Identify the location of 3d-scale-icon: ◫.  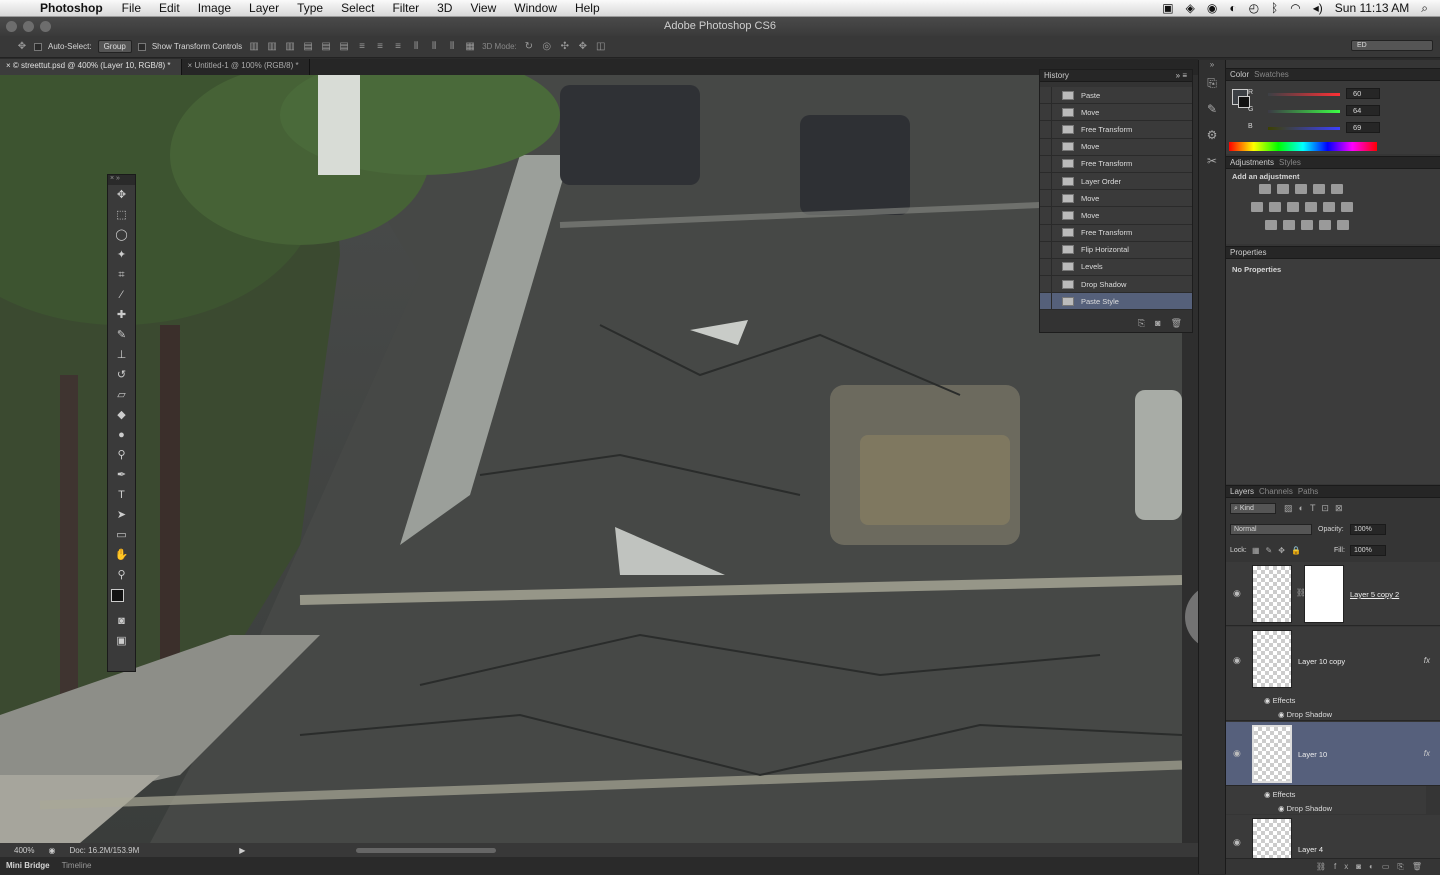
(601, 47).